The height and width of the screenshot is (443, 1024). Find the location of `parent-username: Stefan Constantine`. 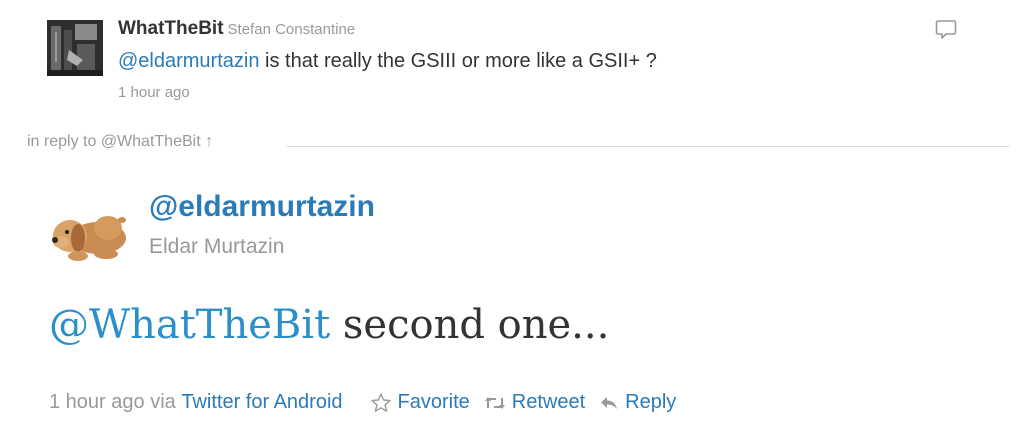

parent-username: Stefan Constantine is located at coordinates (291, 29).